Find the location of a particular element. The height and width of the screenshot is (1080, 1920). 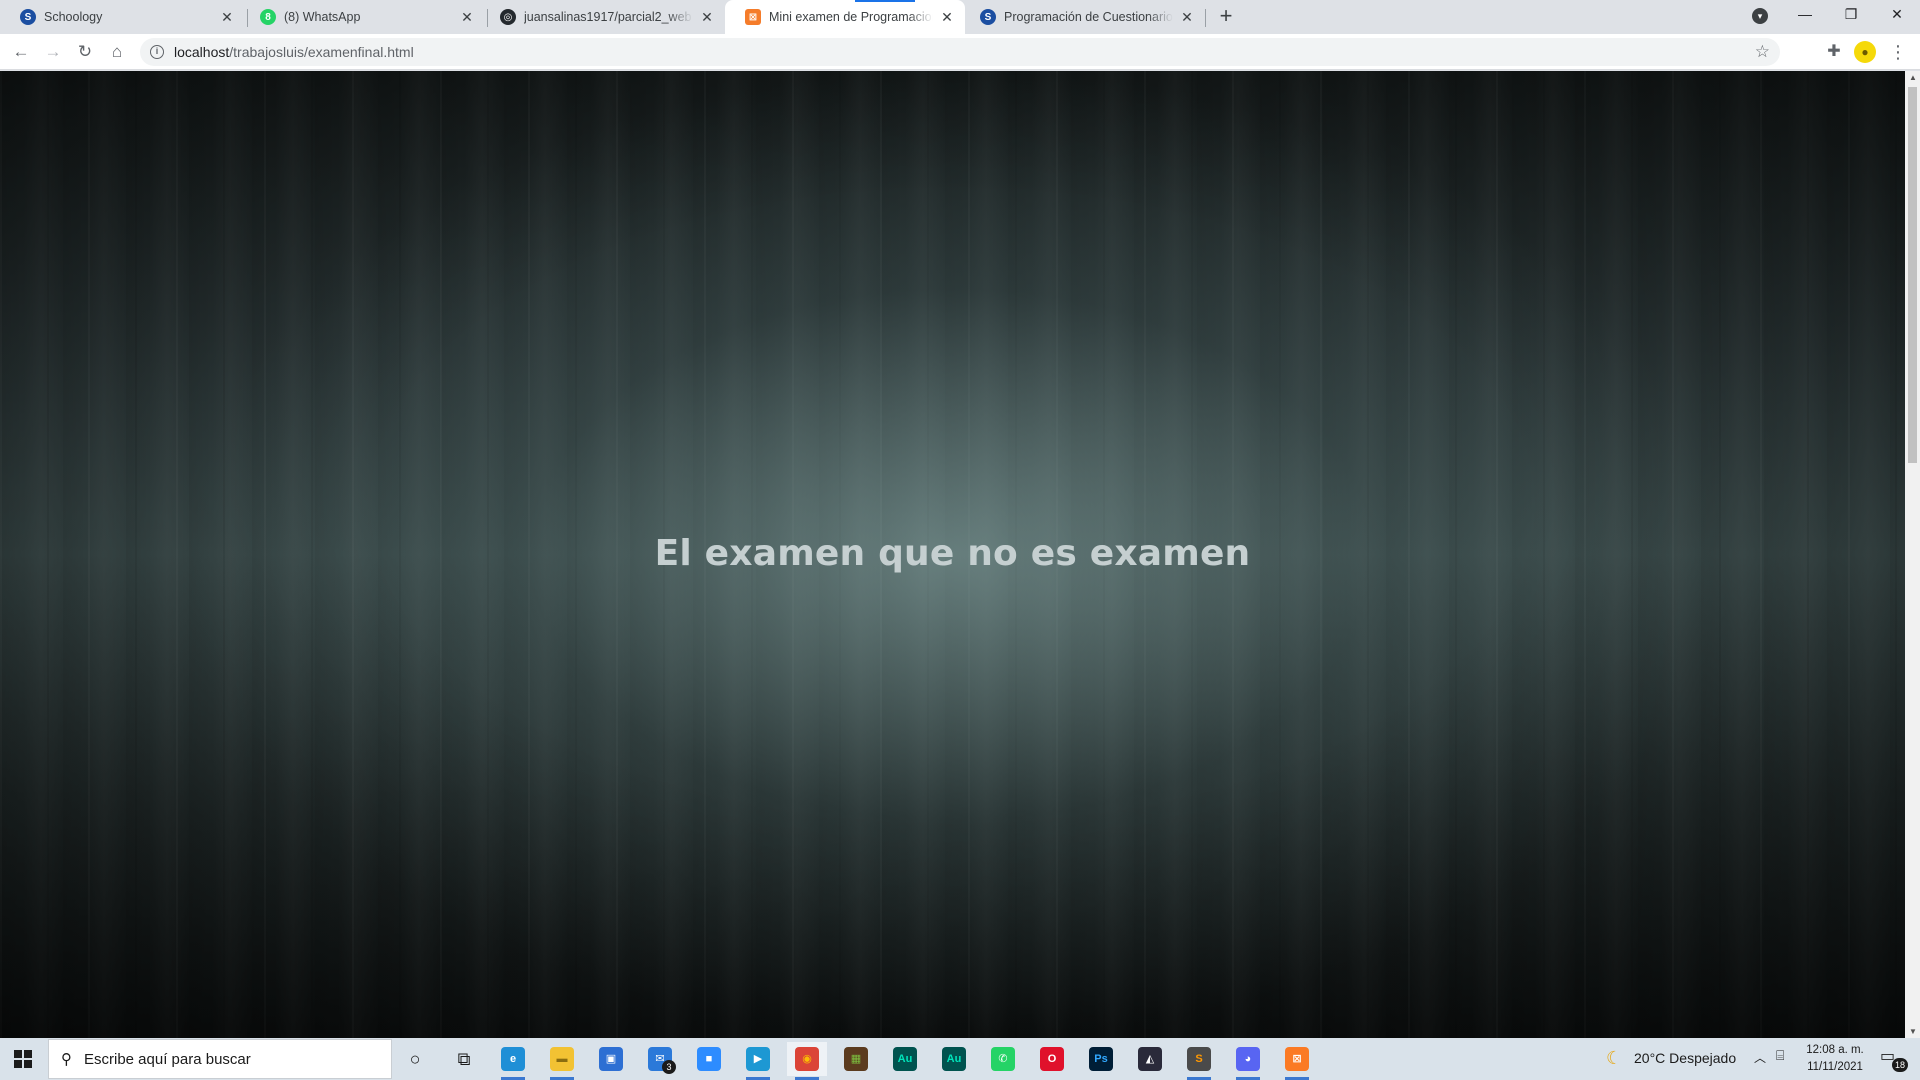

minecraft-icon: ▦ is located at coordinates (856, 1059).